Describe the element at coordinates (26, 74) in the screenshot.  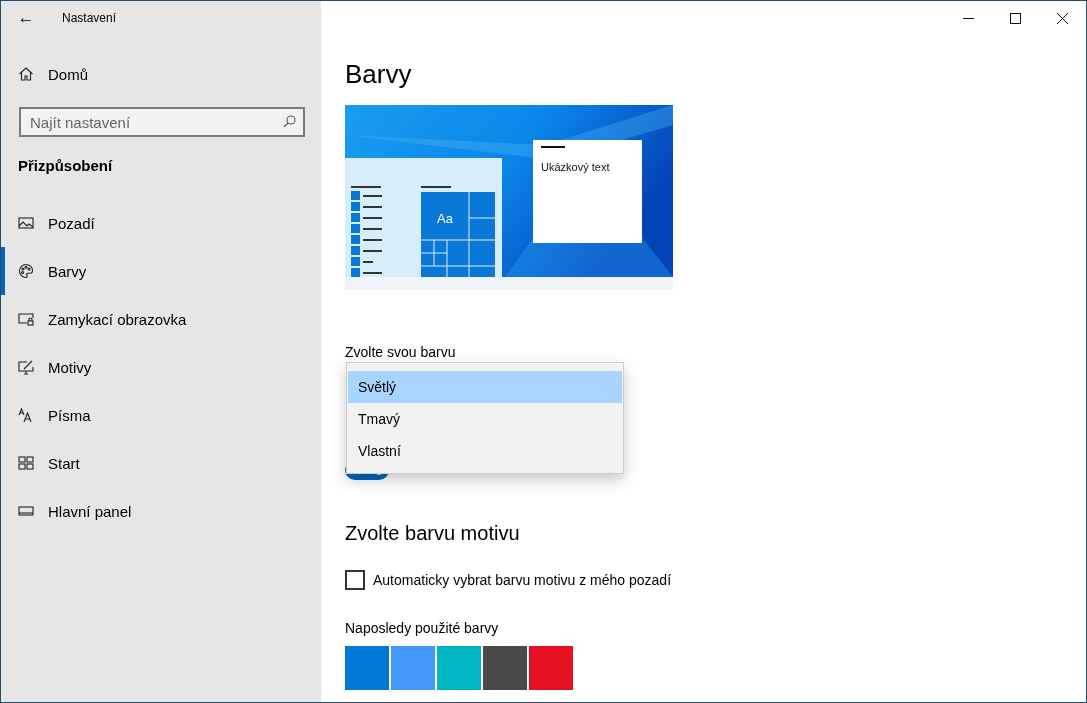
I see `home-icon` at that location.